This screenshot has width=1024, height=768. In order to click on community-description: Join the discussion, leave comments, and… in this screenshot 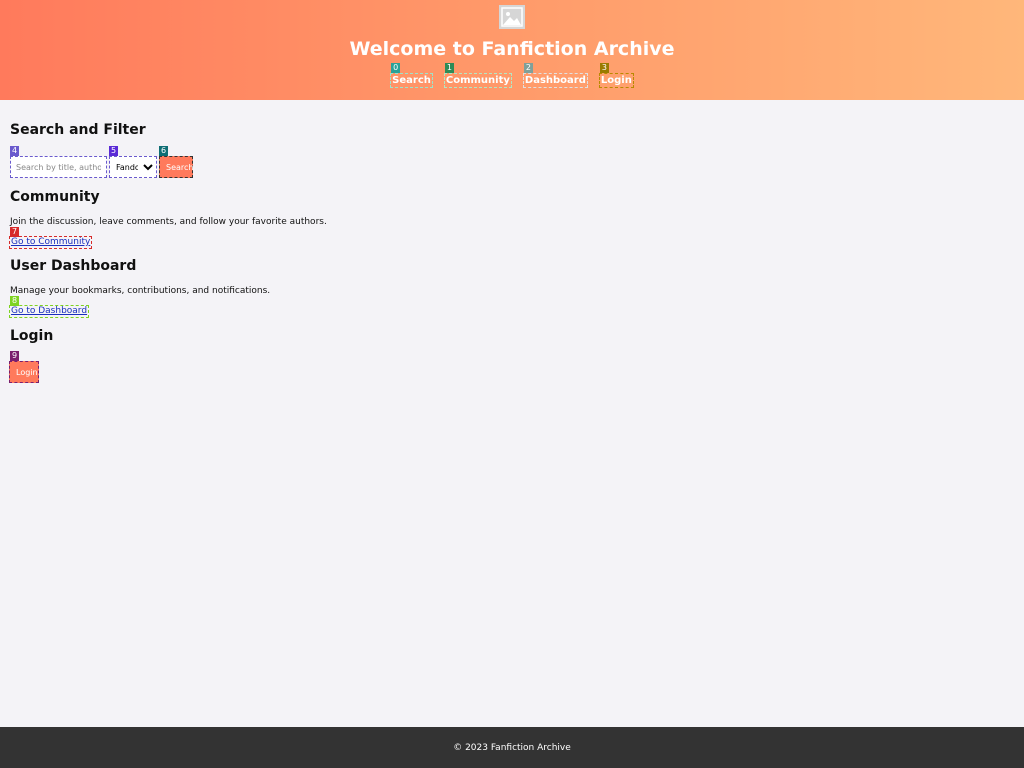, I will do `click(168, 222)`.